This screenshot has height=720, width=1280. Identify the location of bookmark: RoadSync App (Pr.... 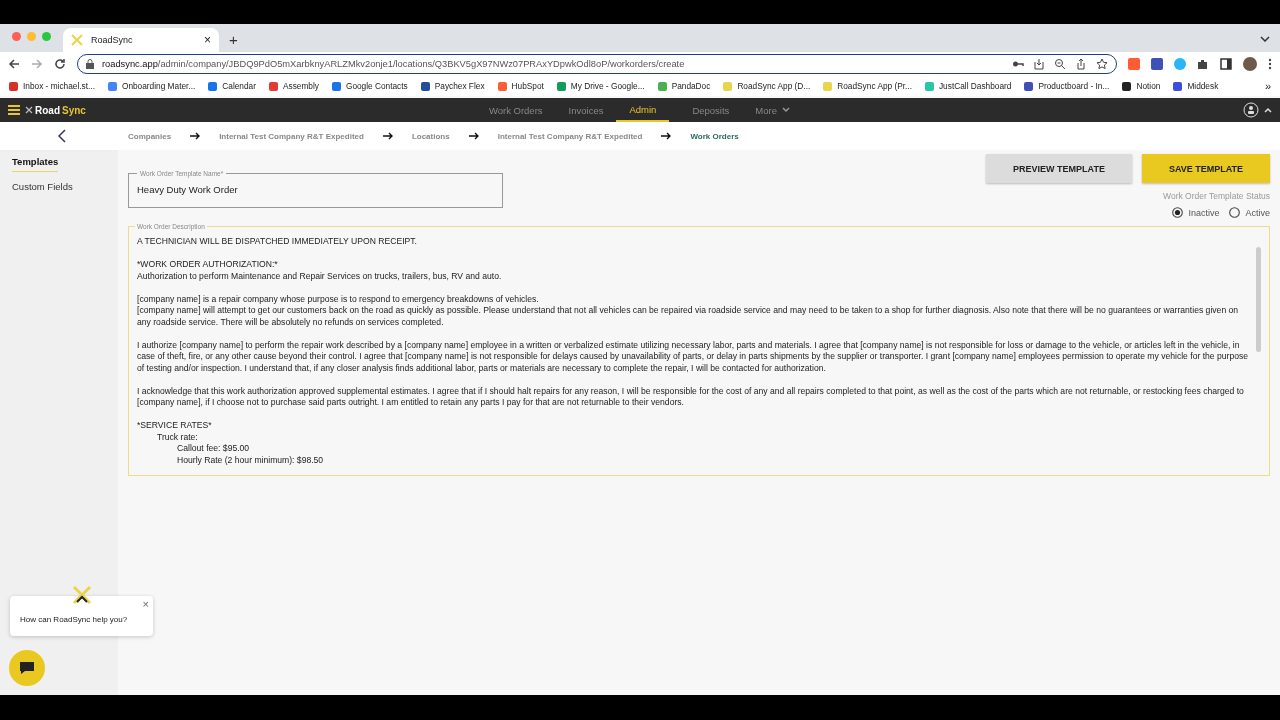
(867, 86).